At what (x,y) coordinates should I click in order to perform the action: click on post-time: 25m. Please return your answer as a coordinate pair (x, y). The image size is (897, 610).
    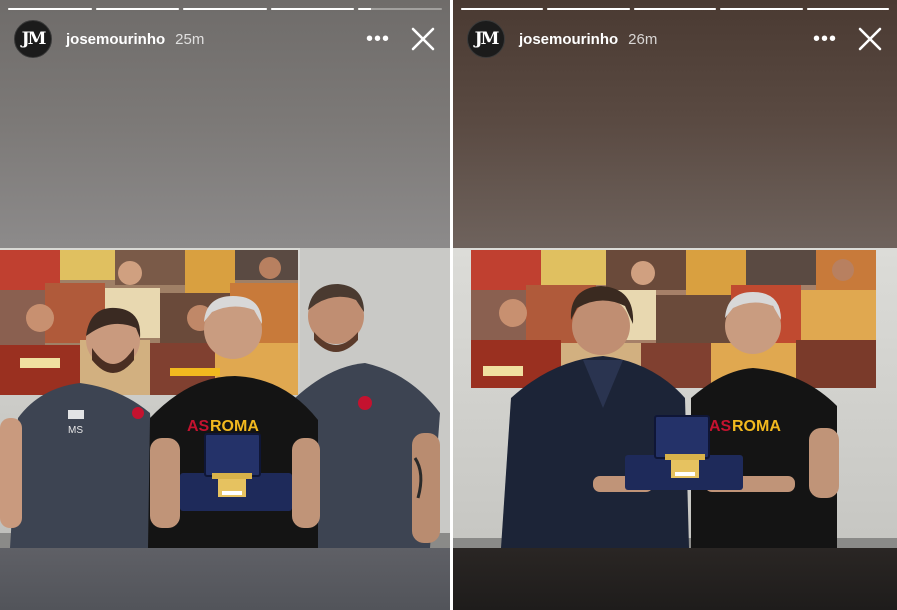
    Looking at the image, I should click on (190, 39).